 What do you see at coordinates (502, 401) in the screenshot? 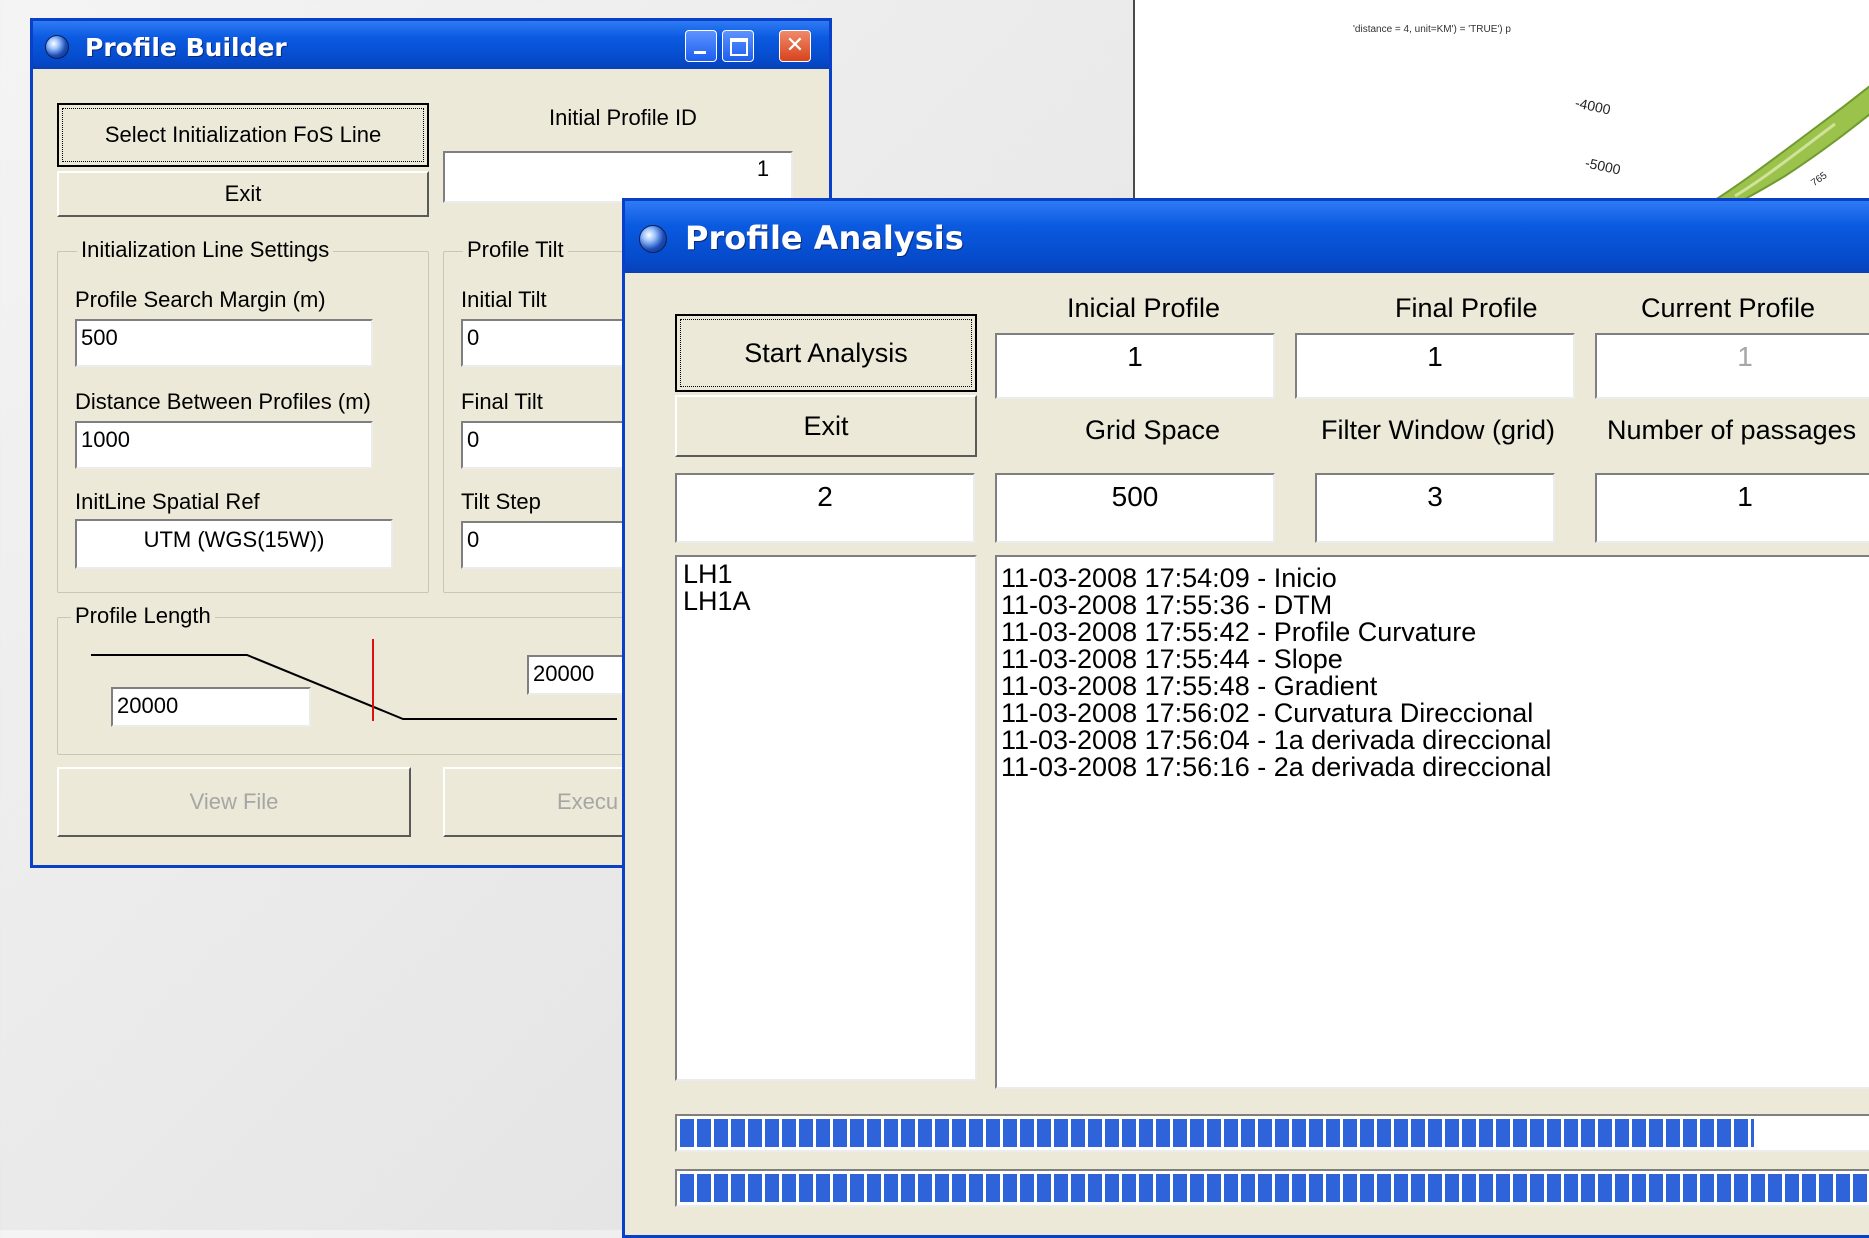
I see `final-tilt-label: Final Tilt` at bounding box center [502, 401].